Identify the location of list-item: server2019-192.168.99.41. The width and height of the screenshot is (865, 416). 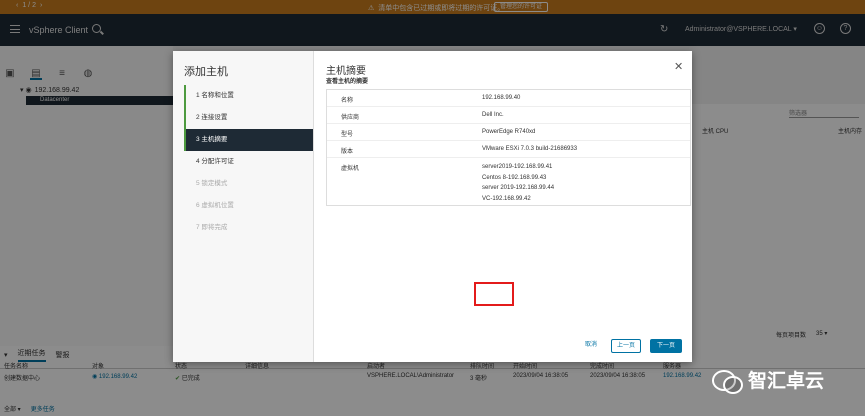
(517, 167).